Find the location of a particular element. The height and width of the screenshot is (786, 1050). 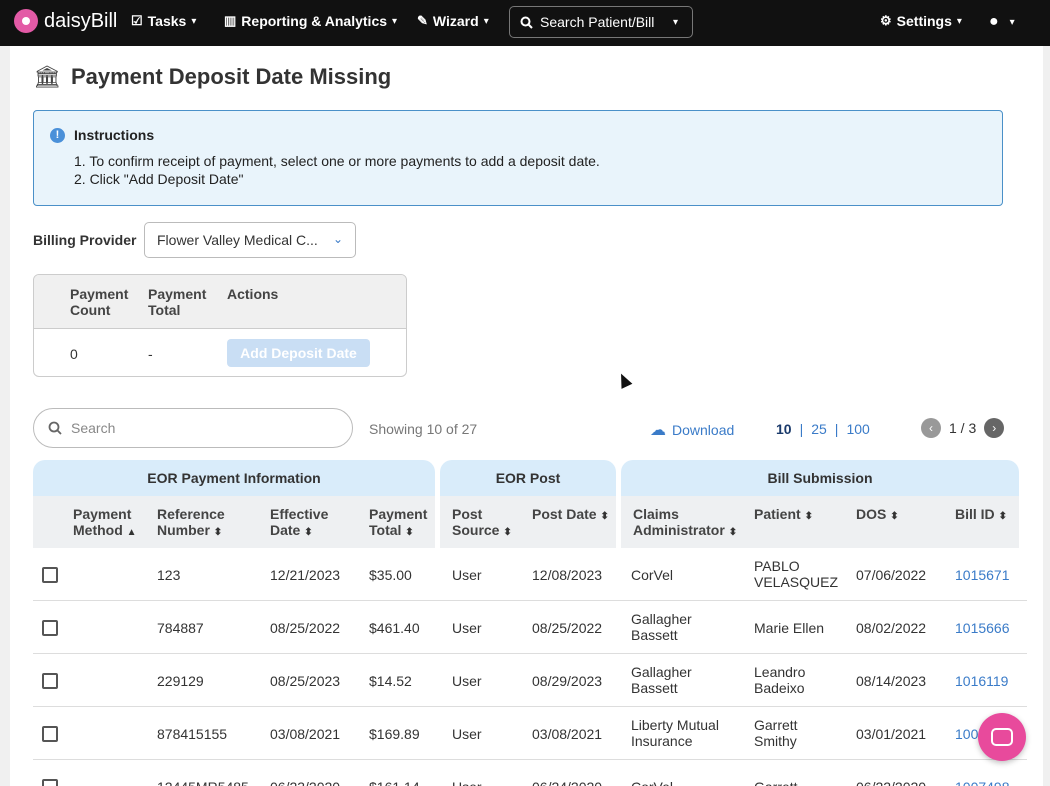

cell-post: 08/25/2022 is located at coordinates (567, 628).